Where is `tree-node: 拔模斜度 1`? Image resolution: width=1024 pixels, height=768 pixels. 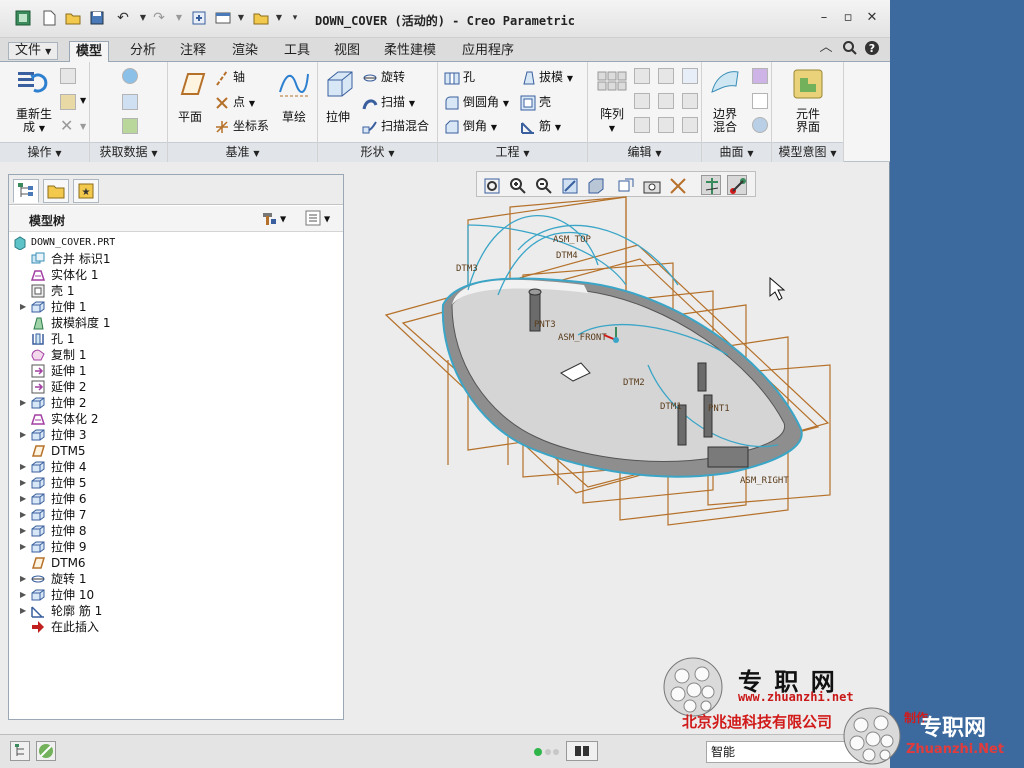
tree-node: 拔模斜度 1 is located at coordinates (176, 323).